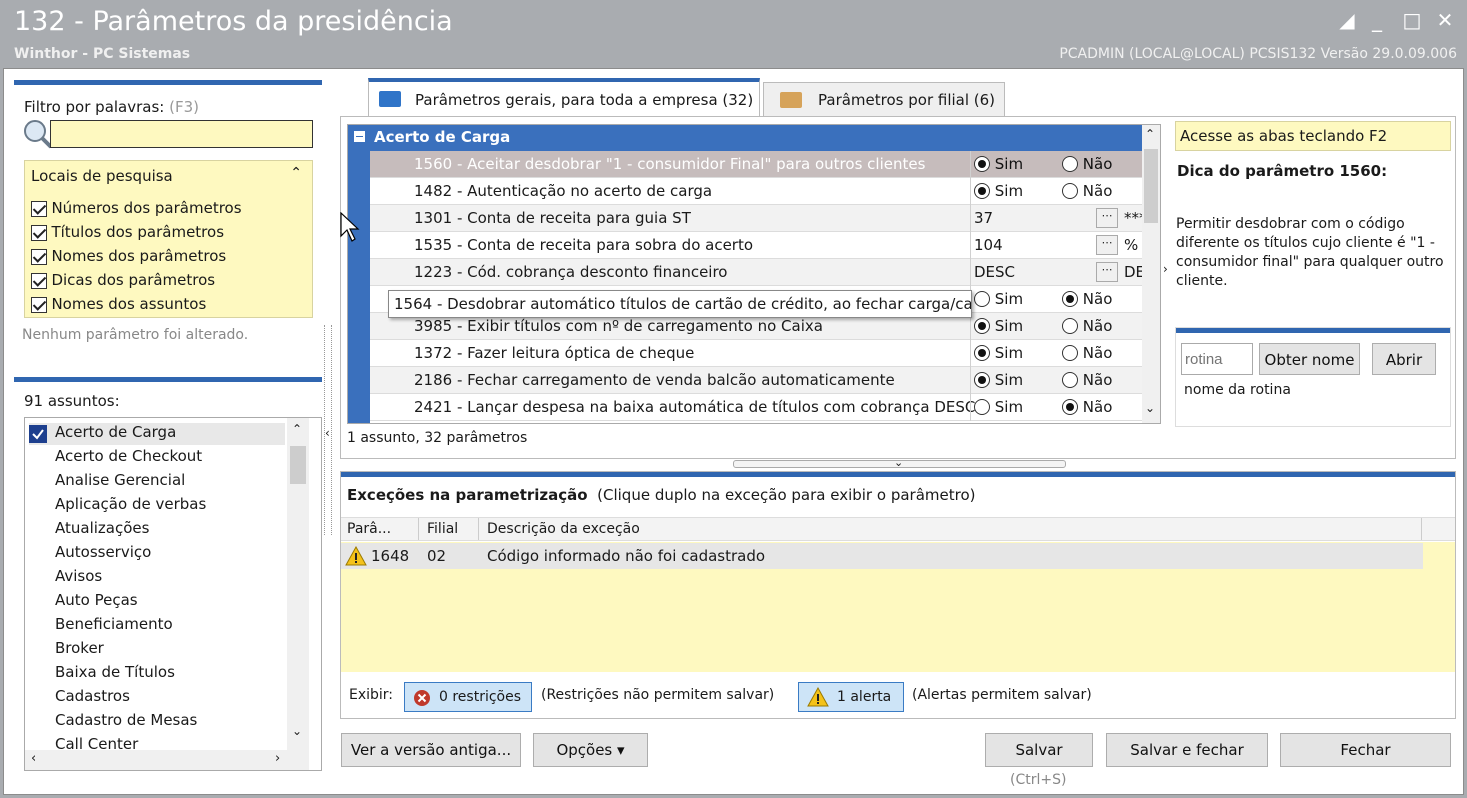  What do you see at coordinates (136, 208) in the screenshot?
I see `filter-option: Números dos parâmetros` at bounding box center [136, 208].